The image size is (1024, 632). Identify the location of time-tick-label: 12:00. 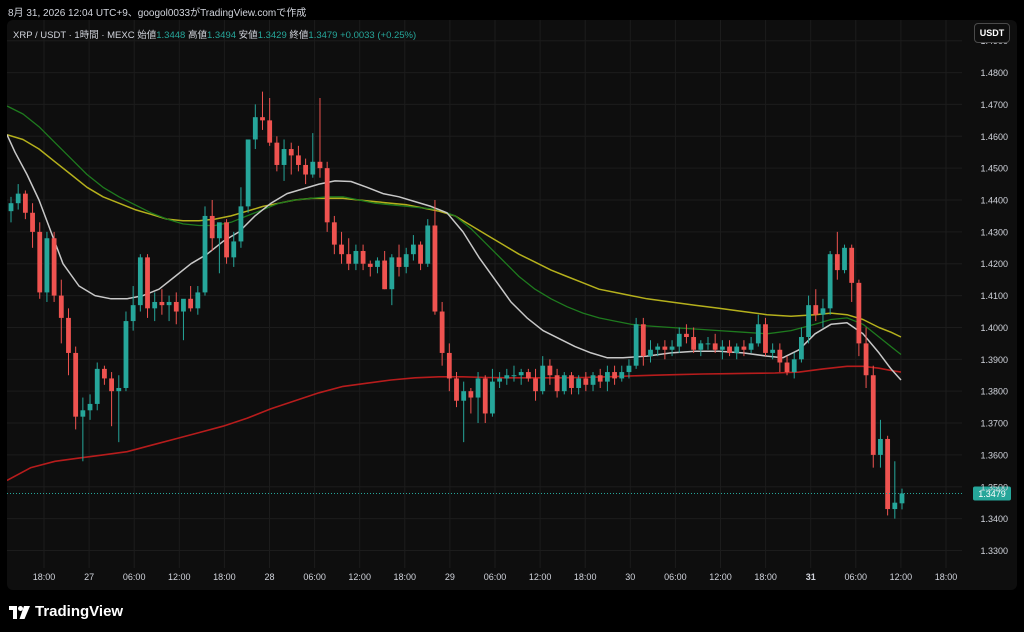
(540, 577).